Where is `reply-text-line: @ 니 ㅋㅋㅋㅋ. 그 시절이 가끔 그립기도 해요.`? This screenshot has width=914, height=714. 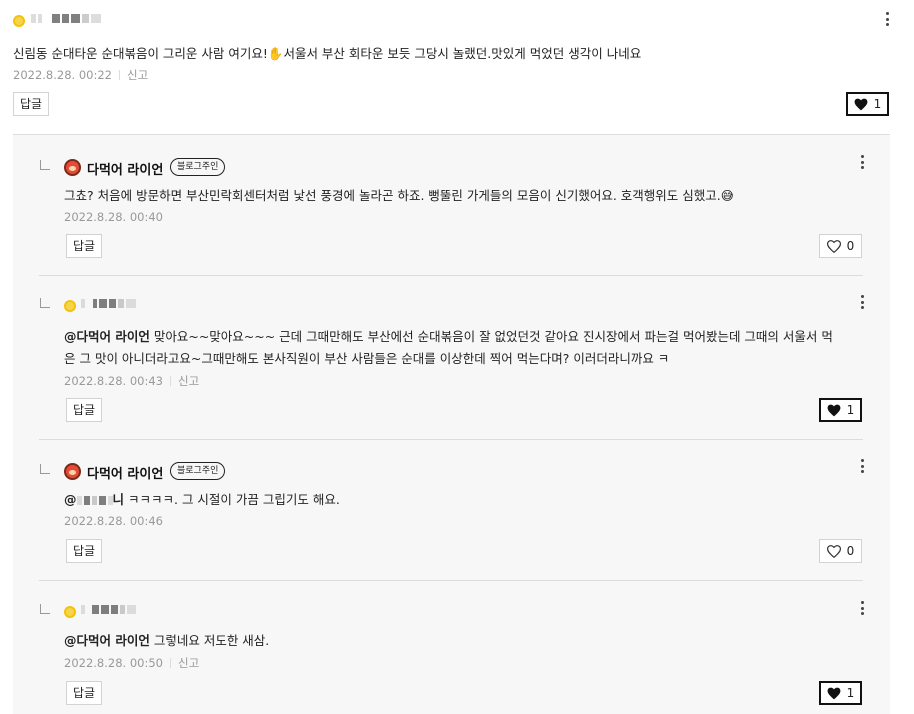
reply-text-line: @ 니 ㅋㅋㅋㅋ. 그 시절이 가끔 그립기도 해요. is located at coordinates (202, 500).